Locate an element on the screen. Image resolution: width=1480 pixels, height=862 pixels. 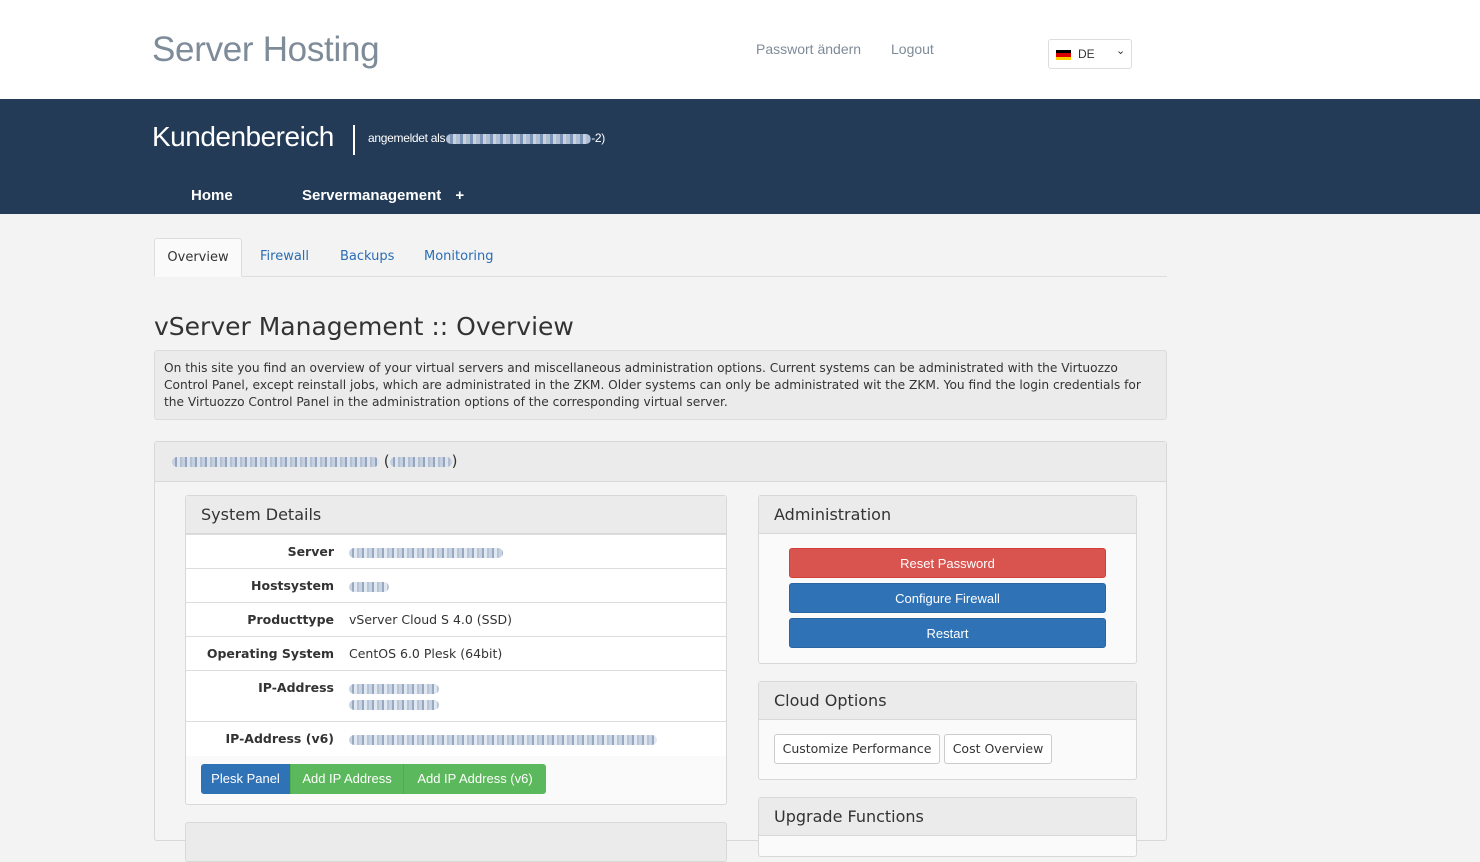
server-paren-close: ) is located at coordinates (454, 461).